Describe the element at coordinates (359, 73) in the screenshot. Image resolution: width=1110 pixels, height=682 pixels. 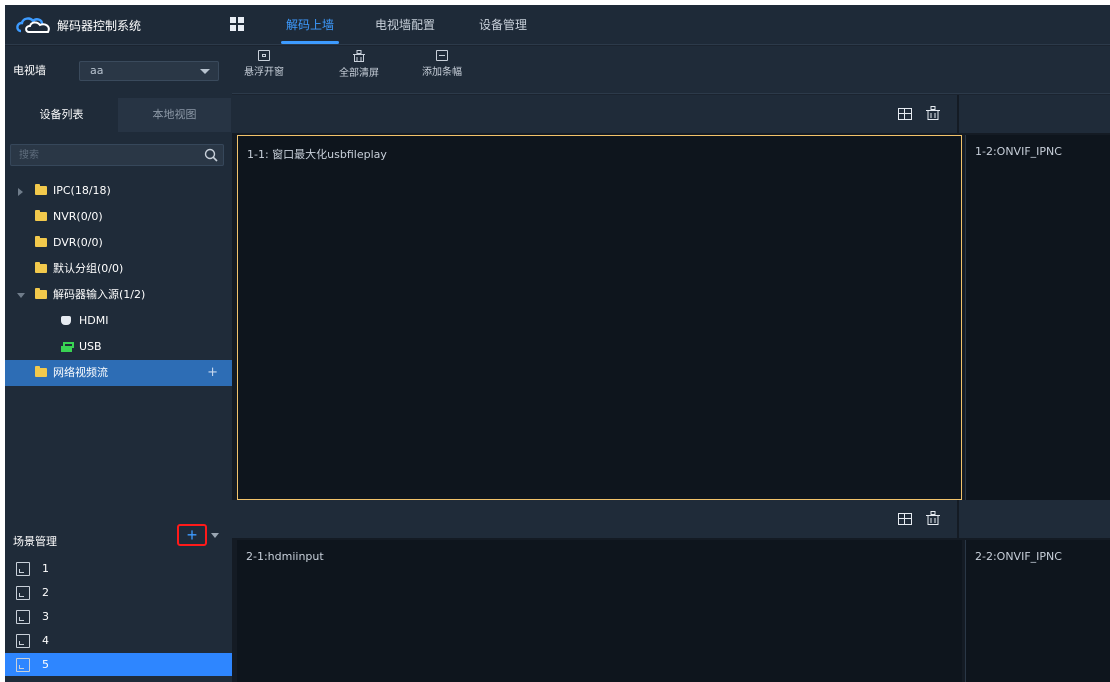
I see `clear-all-label: 全部清屏` at that location.